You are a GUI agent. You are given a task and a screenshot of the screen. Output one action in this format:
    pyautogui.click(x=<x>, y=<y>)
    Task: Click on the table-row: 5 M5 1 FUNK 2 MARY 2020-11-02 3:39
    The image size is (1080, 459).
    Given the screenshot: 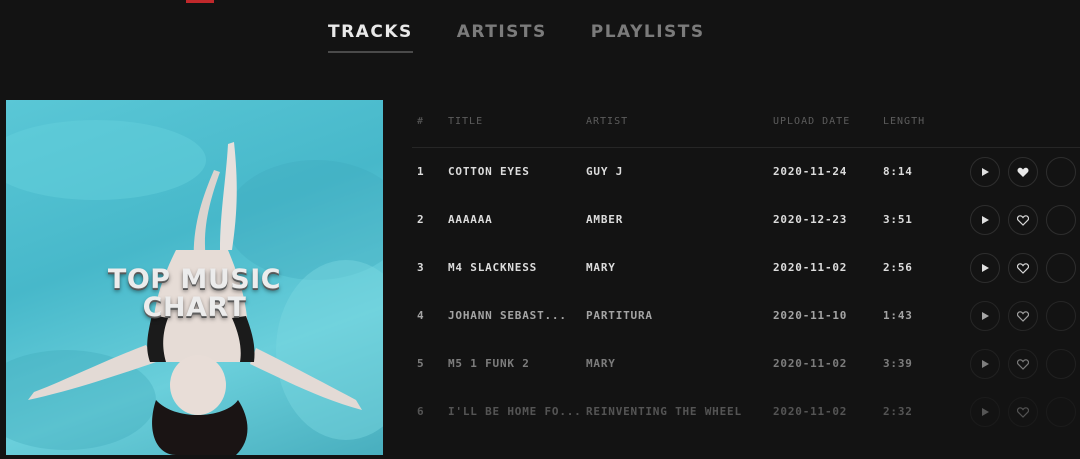 What is the action you would take?
    pyautogui.click(x=746, y=364)
    